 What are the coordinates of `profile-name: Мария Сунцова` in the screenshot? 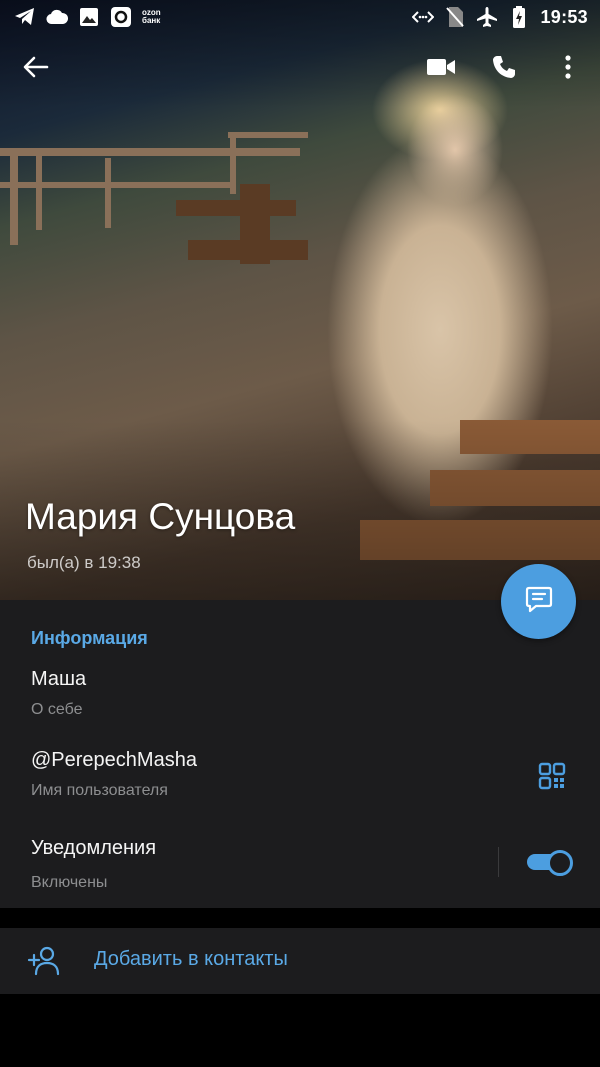 It's located at (160, 516).